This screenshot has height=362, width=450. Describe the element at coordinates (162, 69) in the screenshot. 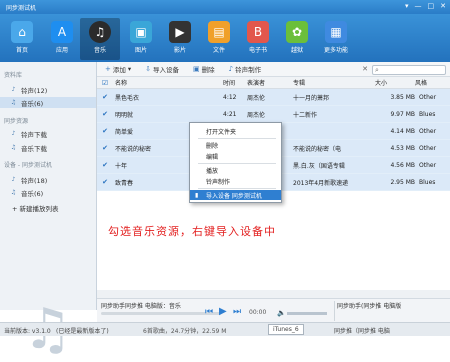

I see `import-device-button: ⇩ 导入设备` at that location.